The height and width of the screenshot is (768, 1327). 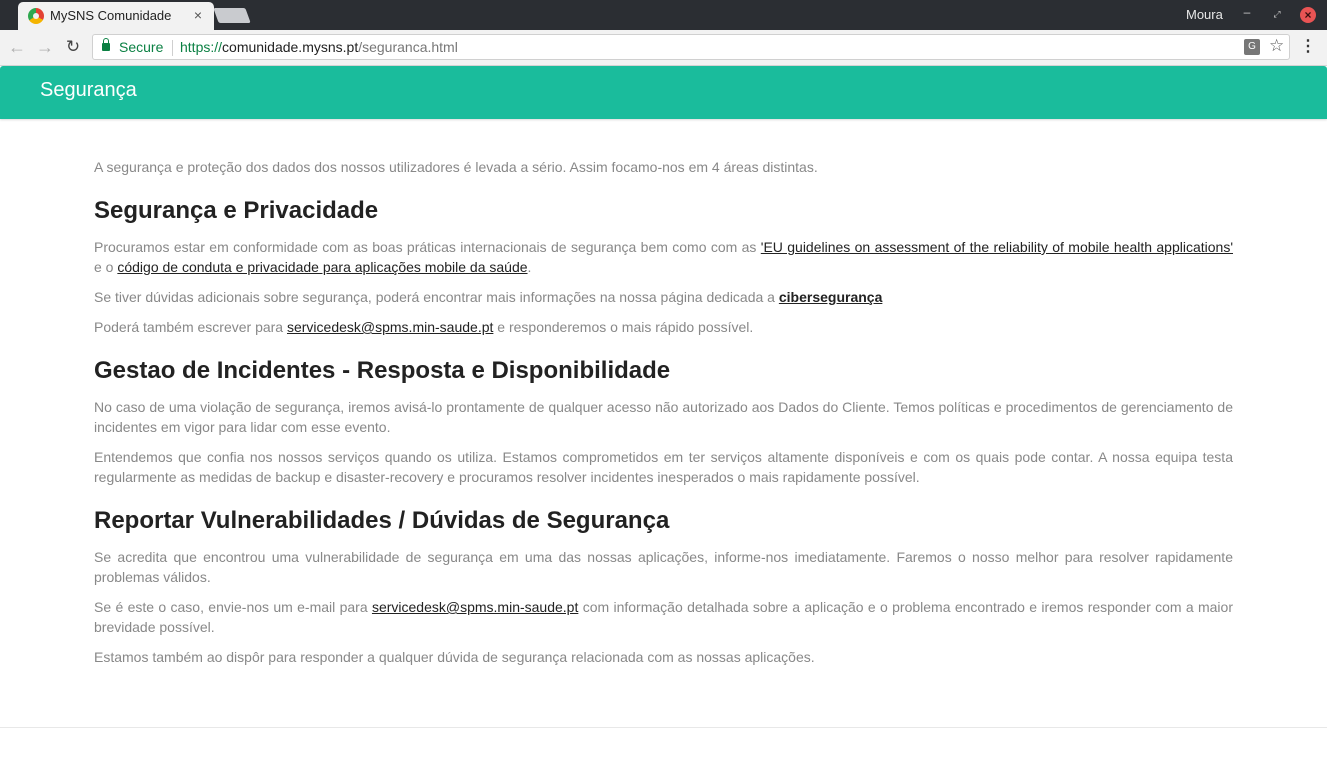 What do you see at coordinates (1276, 46) in the screenshot?
I see `bookmark-star-icon: ☆` at bounding box center [1276, 46].